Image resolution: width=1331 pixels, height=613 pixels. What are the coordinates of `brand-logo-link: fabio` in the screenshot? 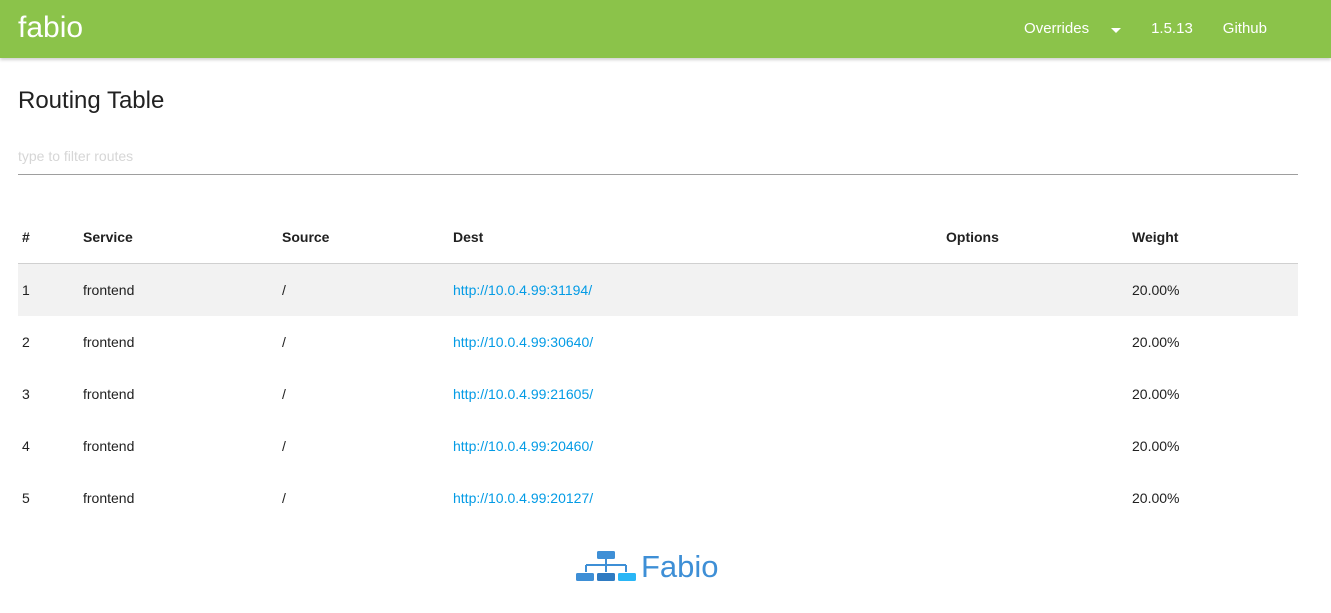 It's located at (50, 28).